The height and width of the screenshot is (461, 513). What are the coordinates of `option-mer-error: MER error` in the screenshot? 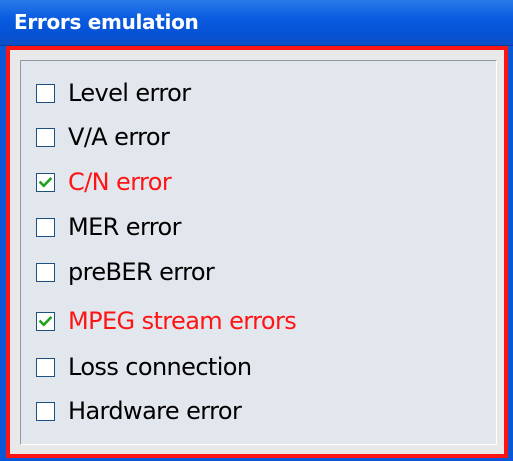 It's located at (108, 227).